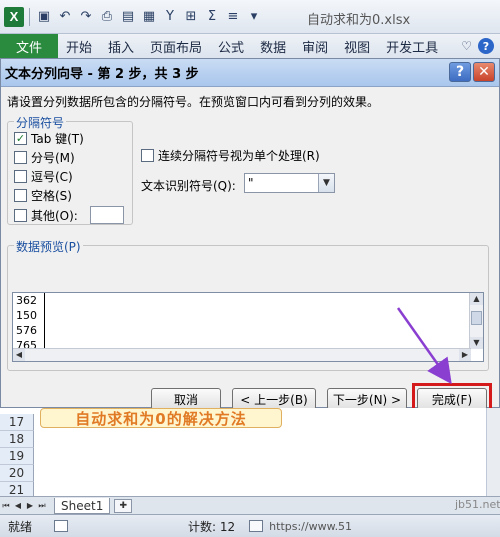  What do you see at coordinates (42, 506) in the screenshot?
I see `last-sheet-icon: ⏭` at bounding box center [42, 506].